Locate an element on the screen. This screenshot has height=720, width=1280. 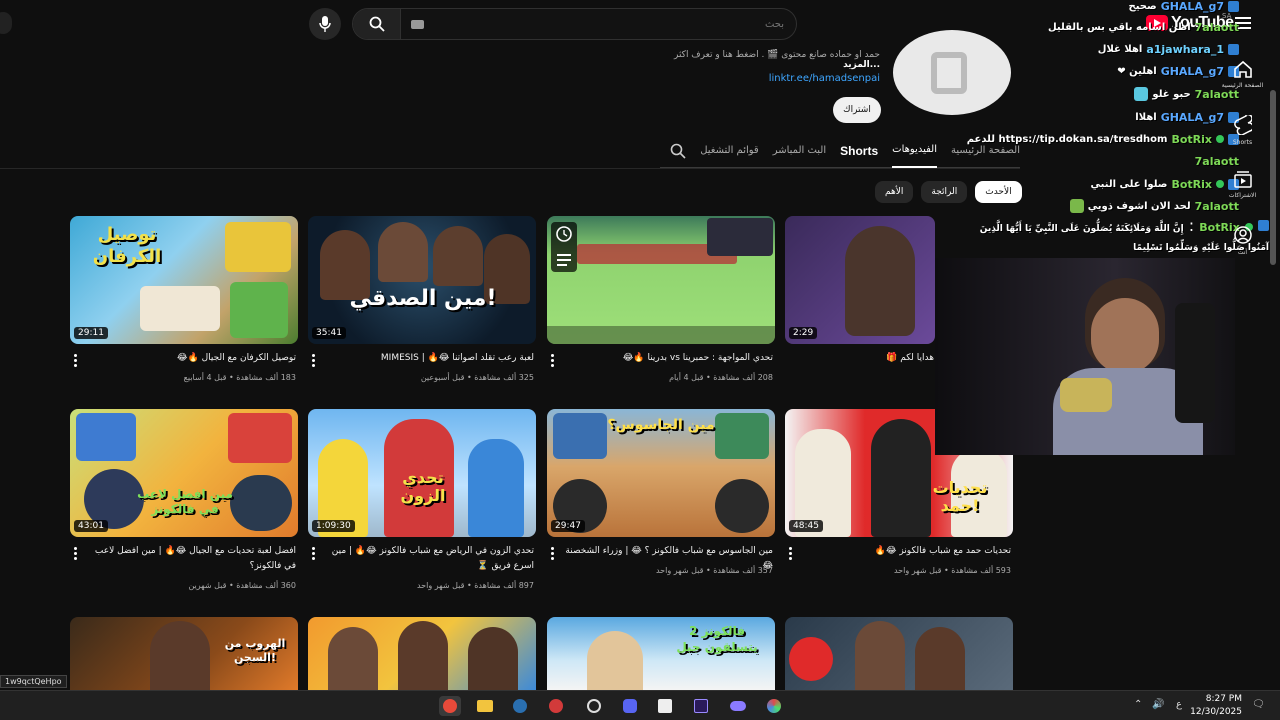
channel-link: linktr.ee/hamadsenpai is located at coordinates (820, 78).